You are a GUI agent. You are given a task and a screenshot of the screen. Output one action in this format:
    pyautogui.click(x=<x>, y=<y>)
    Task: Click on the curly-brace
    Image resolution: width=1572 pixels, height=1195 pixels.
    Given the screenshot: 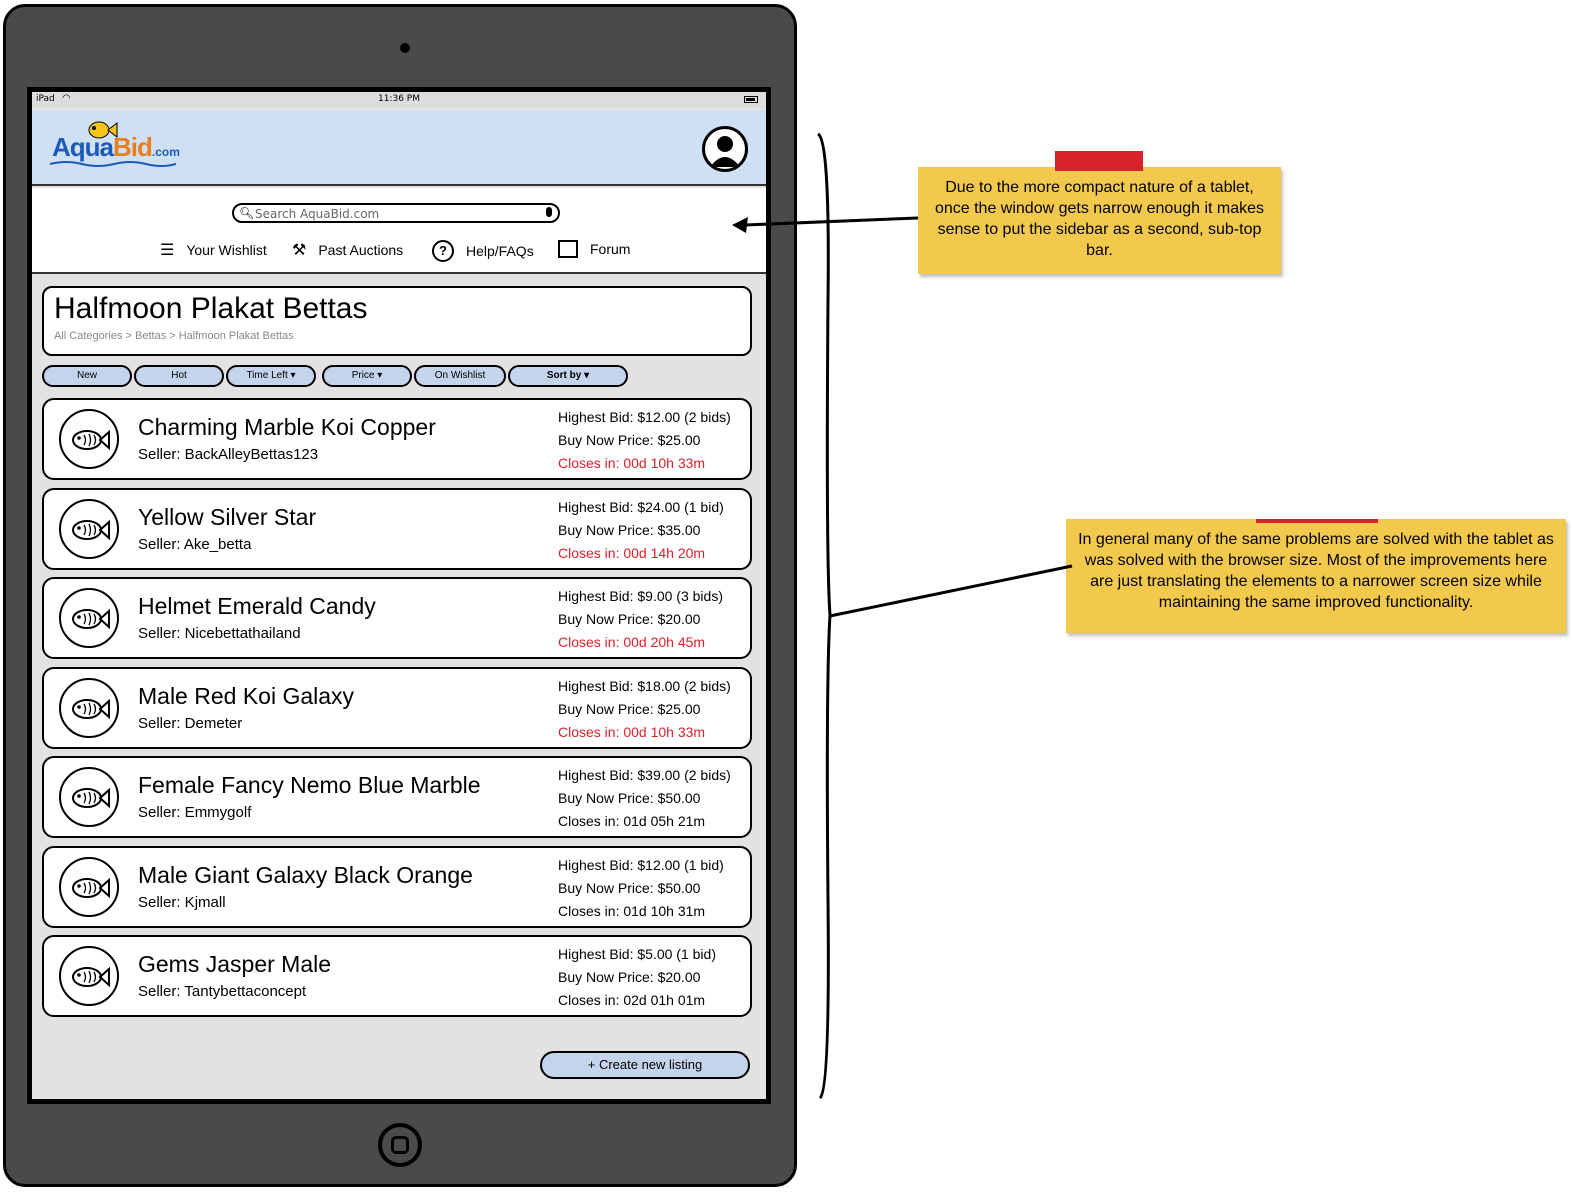 What is the action you would take?
    pyautogui.click(x=824, y=616)
    